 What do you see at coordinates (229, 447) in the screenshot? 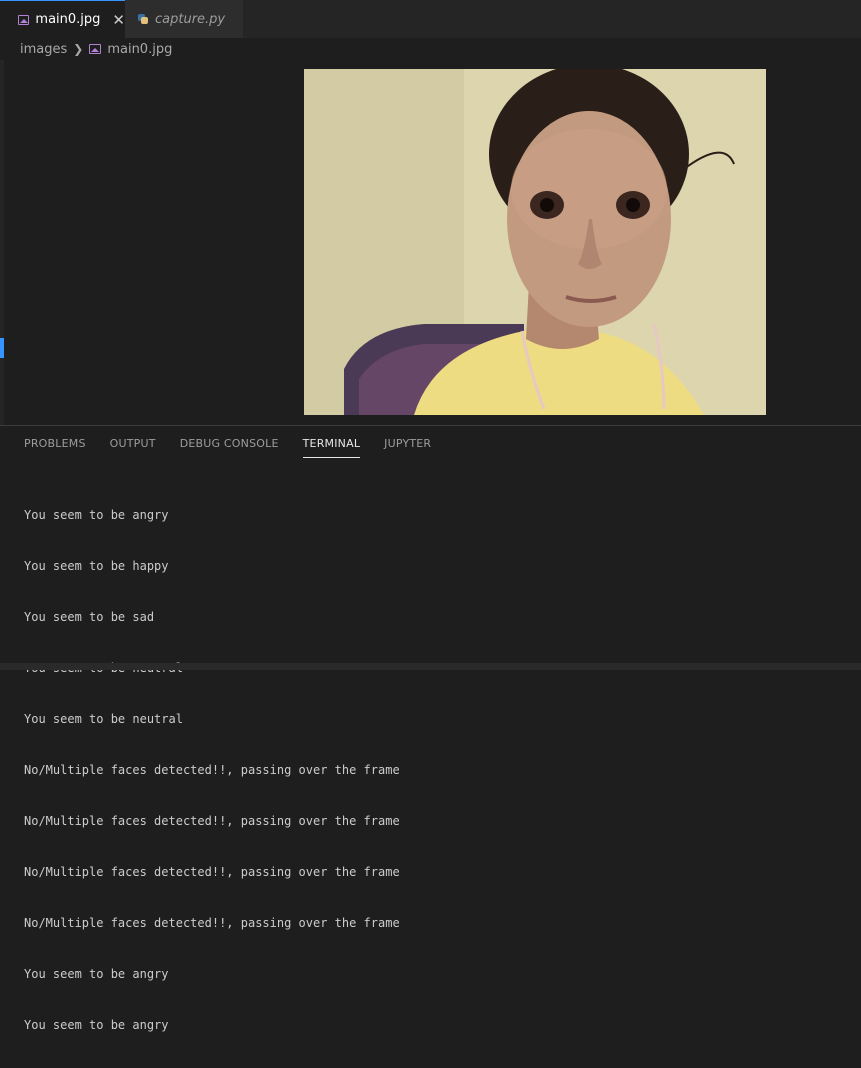
I see `tab-debug-console: DEBUG CONSOLE` at bounding box center [229, 447].